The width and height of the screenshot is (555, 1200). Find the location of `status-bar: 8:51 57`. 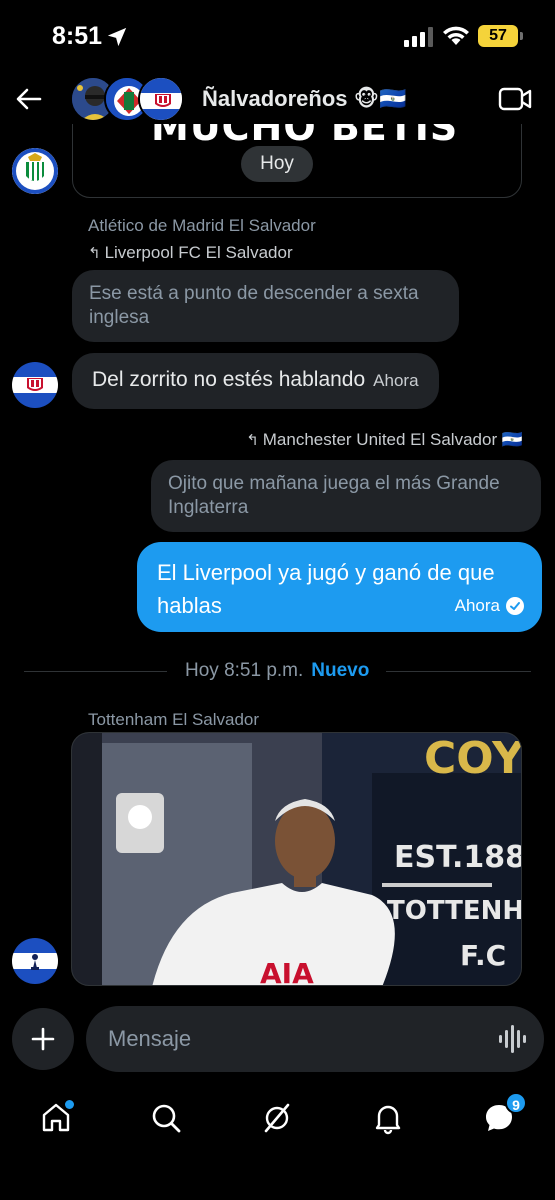

status-bar: 8:51 57 is located at coordinates (277, 37).